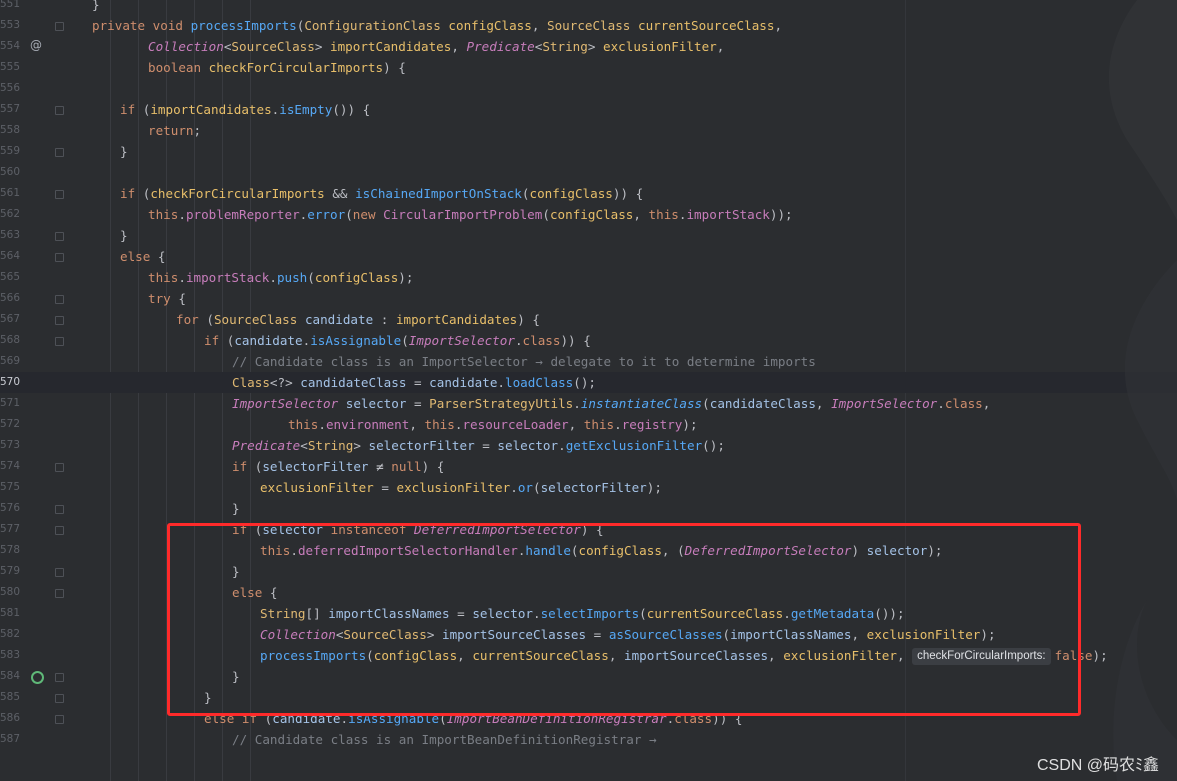 This screenshot has height=781, width=1177. Describe the element at coordinates (10, 718) in the screenshot. I see `line-number: 586` at that location.